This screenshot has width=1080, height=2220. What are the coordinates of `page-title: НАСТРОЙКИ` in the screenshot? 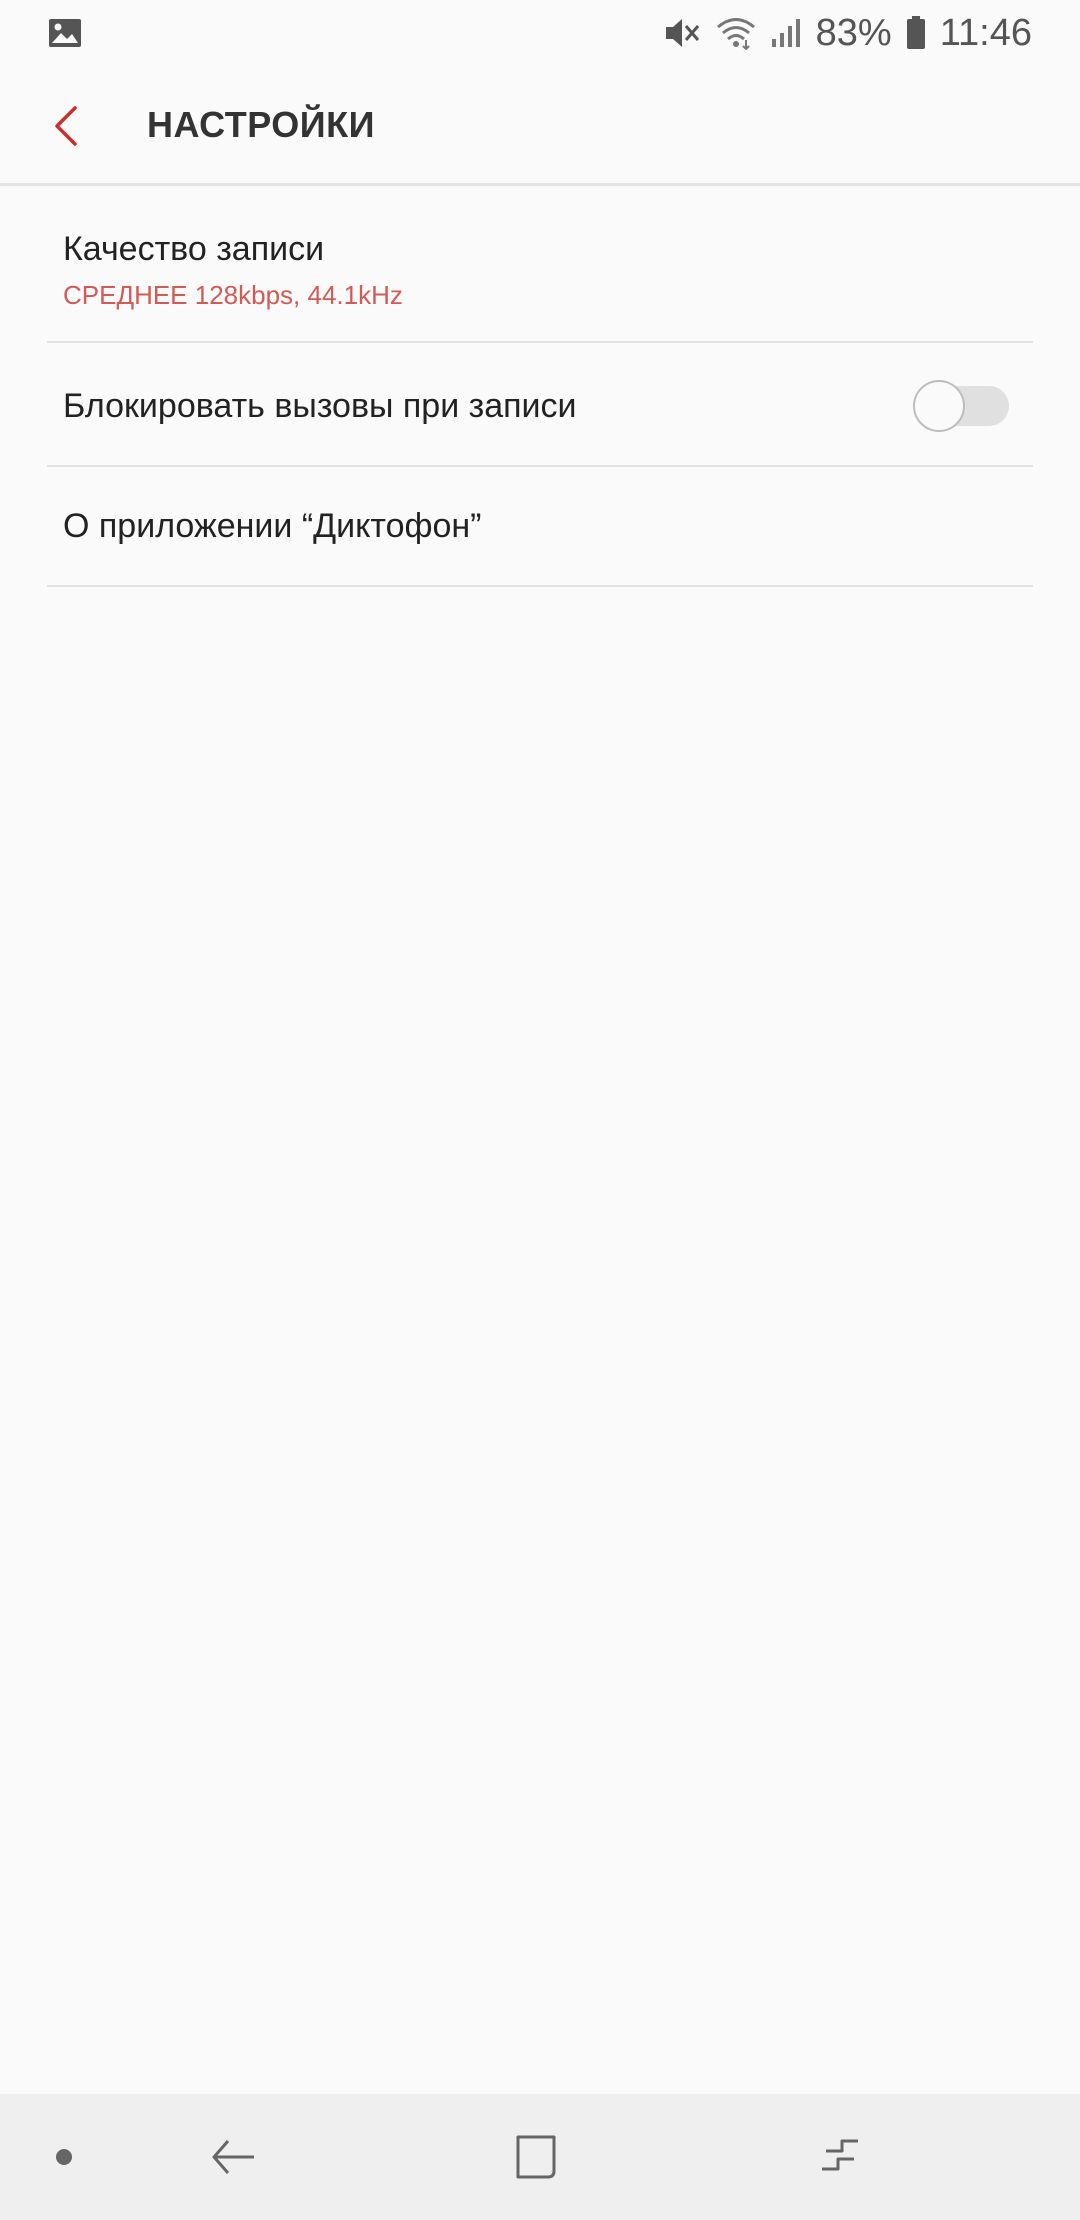 It's located at (261, 124).